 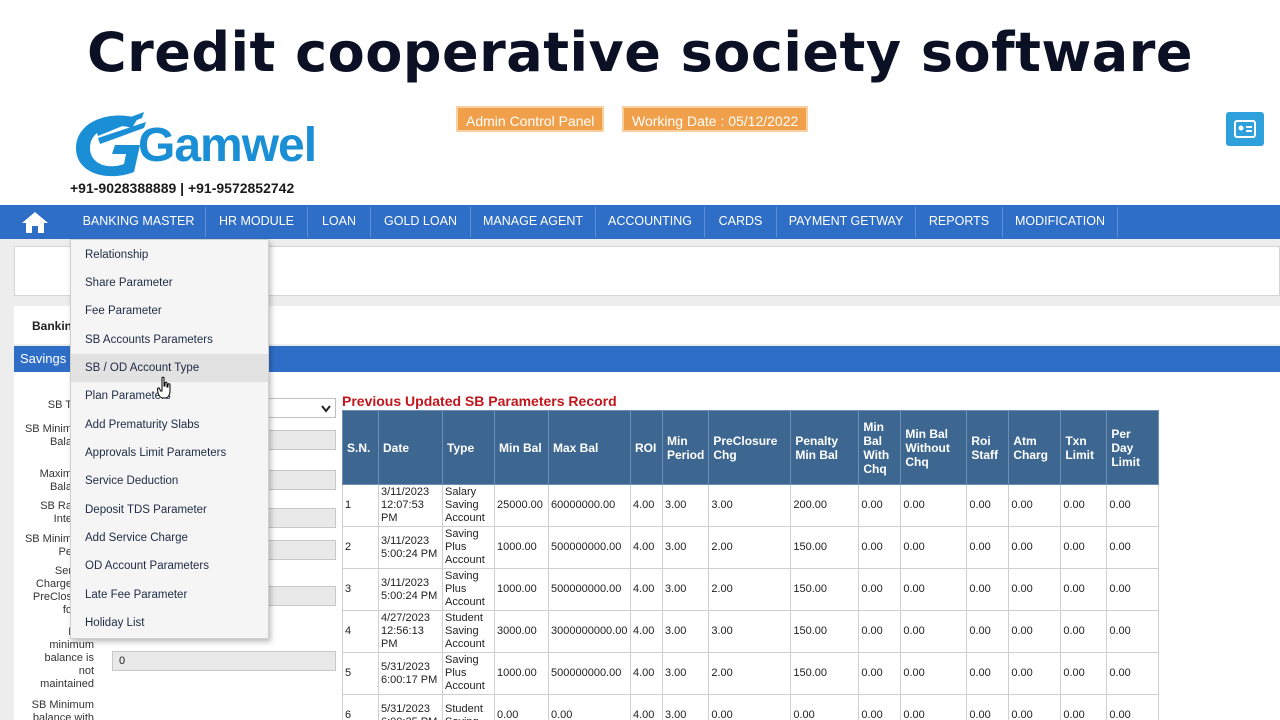 I want to click on cell-sn: 6, so click(x=360, y=707).